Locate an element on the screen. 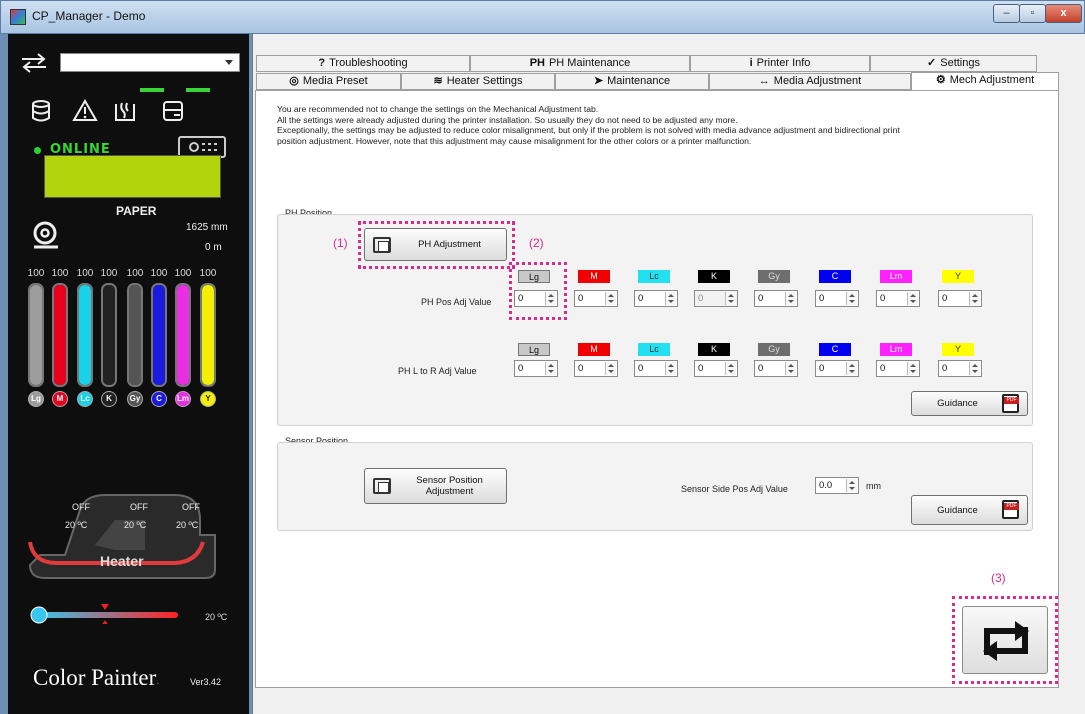 The width and height of the screenshot is (1085, 714). tab-label: PH Maintenance is located at coordinates (589, 63).